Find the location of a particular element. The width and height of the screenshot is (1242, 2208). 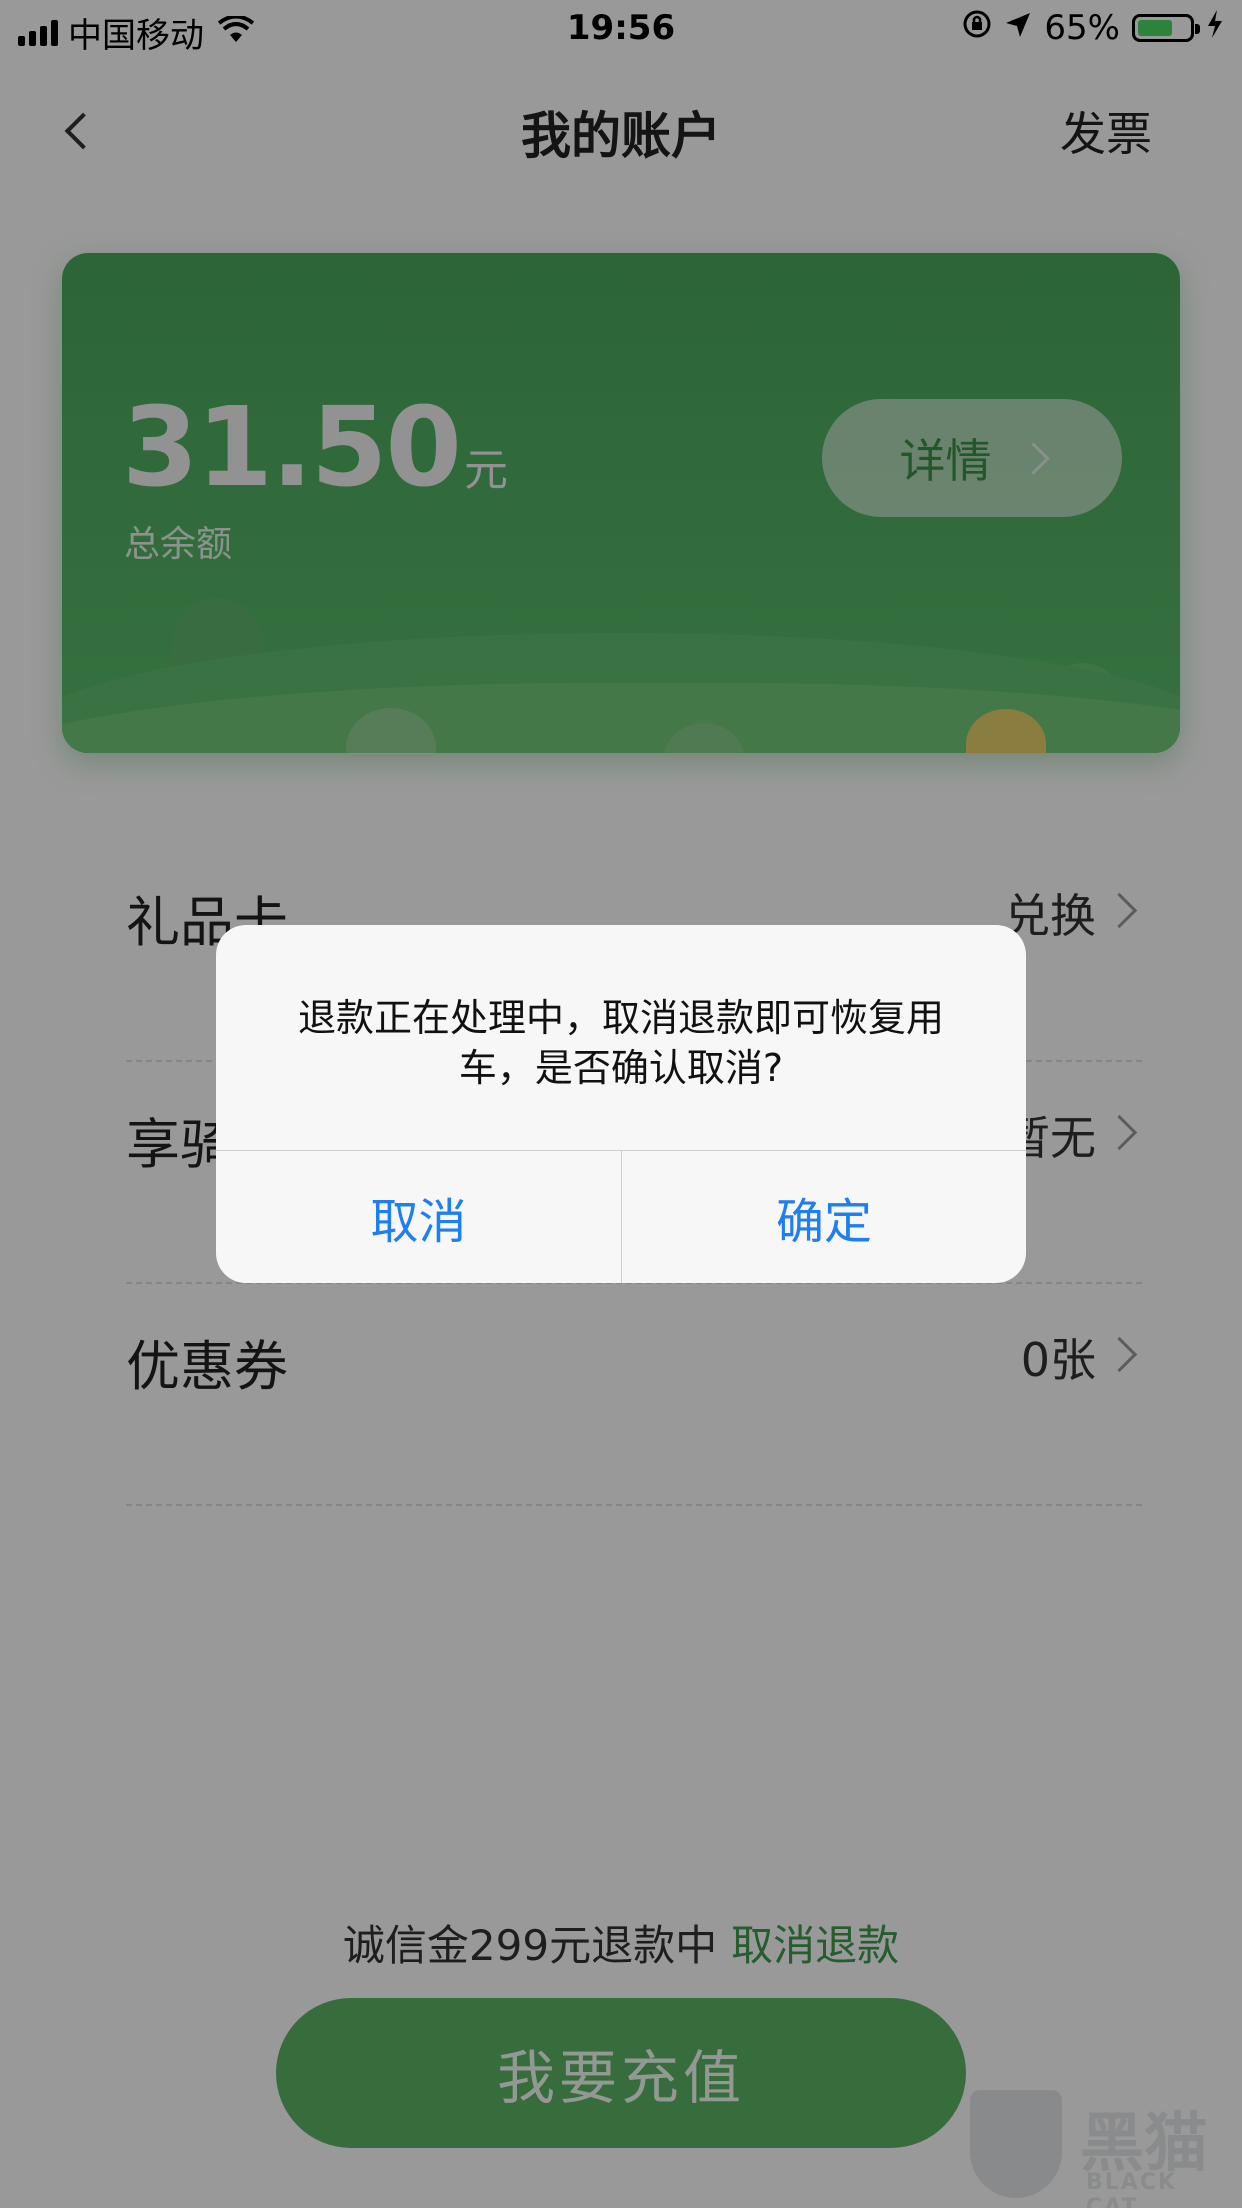

dialog-cancel-button: 取消 is located at coordinates (418, 1217).